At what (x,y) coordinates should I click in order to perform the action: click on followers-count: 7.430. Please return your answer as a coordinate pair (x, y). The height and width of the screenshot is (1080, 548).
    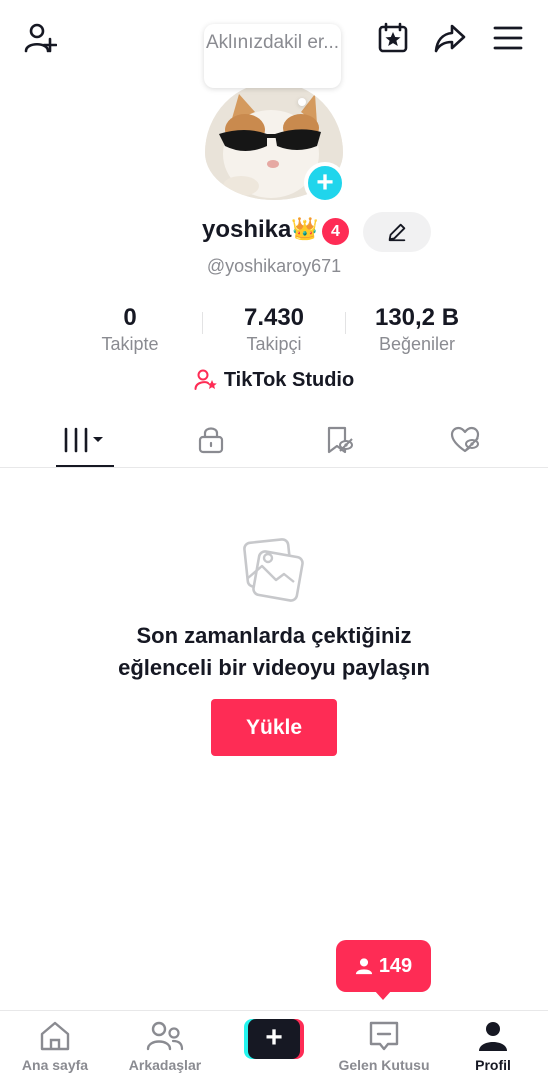
    Looking at the image, I should click on (274, 317).